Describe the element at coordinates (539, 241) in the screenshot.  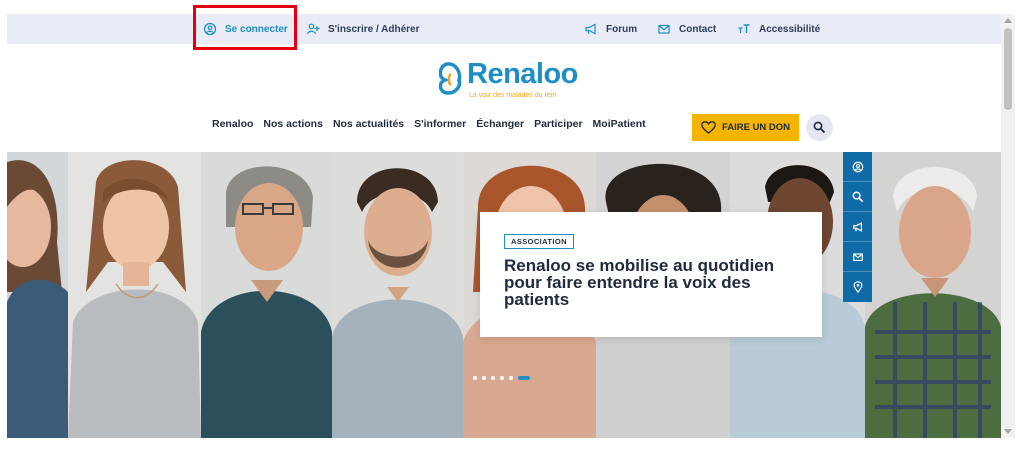
I see `category-badge: ASSOCIATION` at that location.